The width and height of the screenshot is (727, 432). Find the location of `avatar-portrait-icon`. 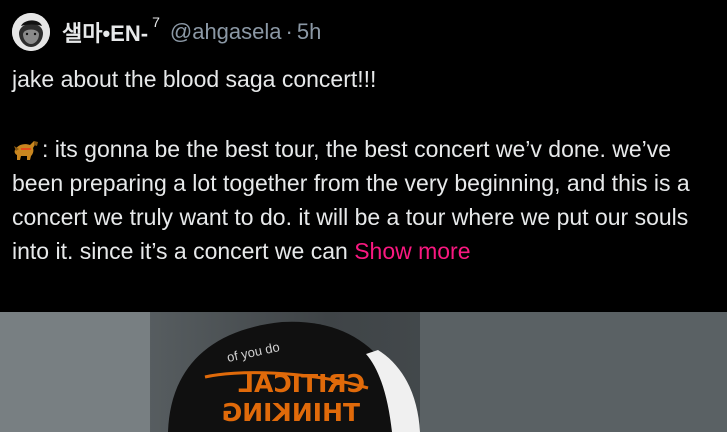

avatar-portrait-icon is located at coordinates (31, 32).